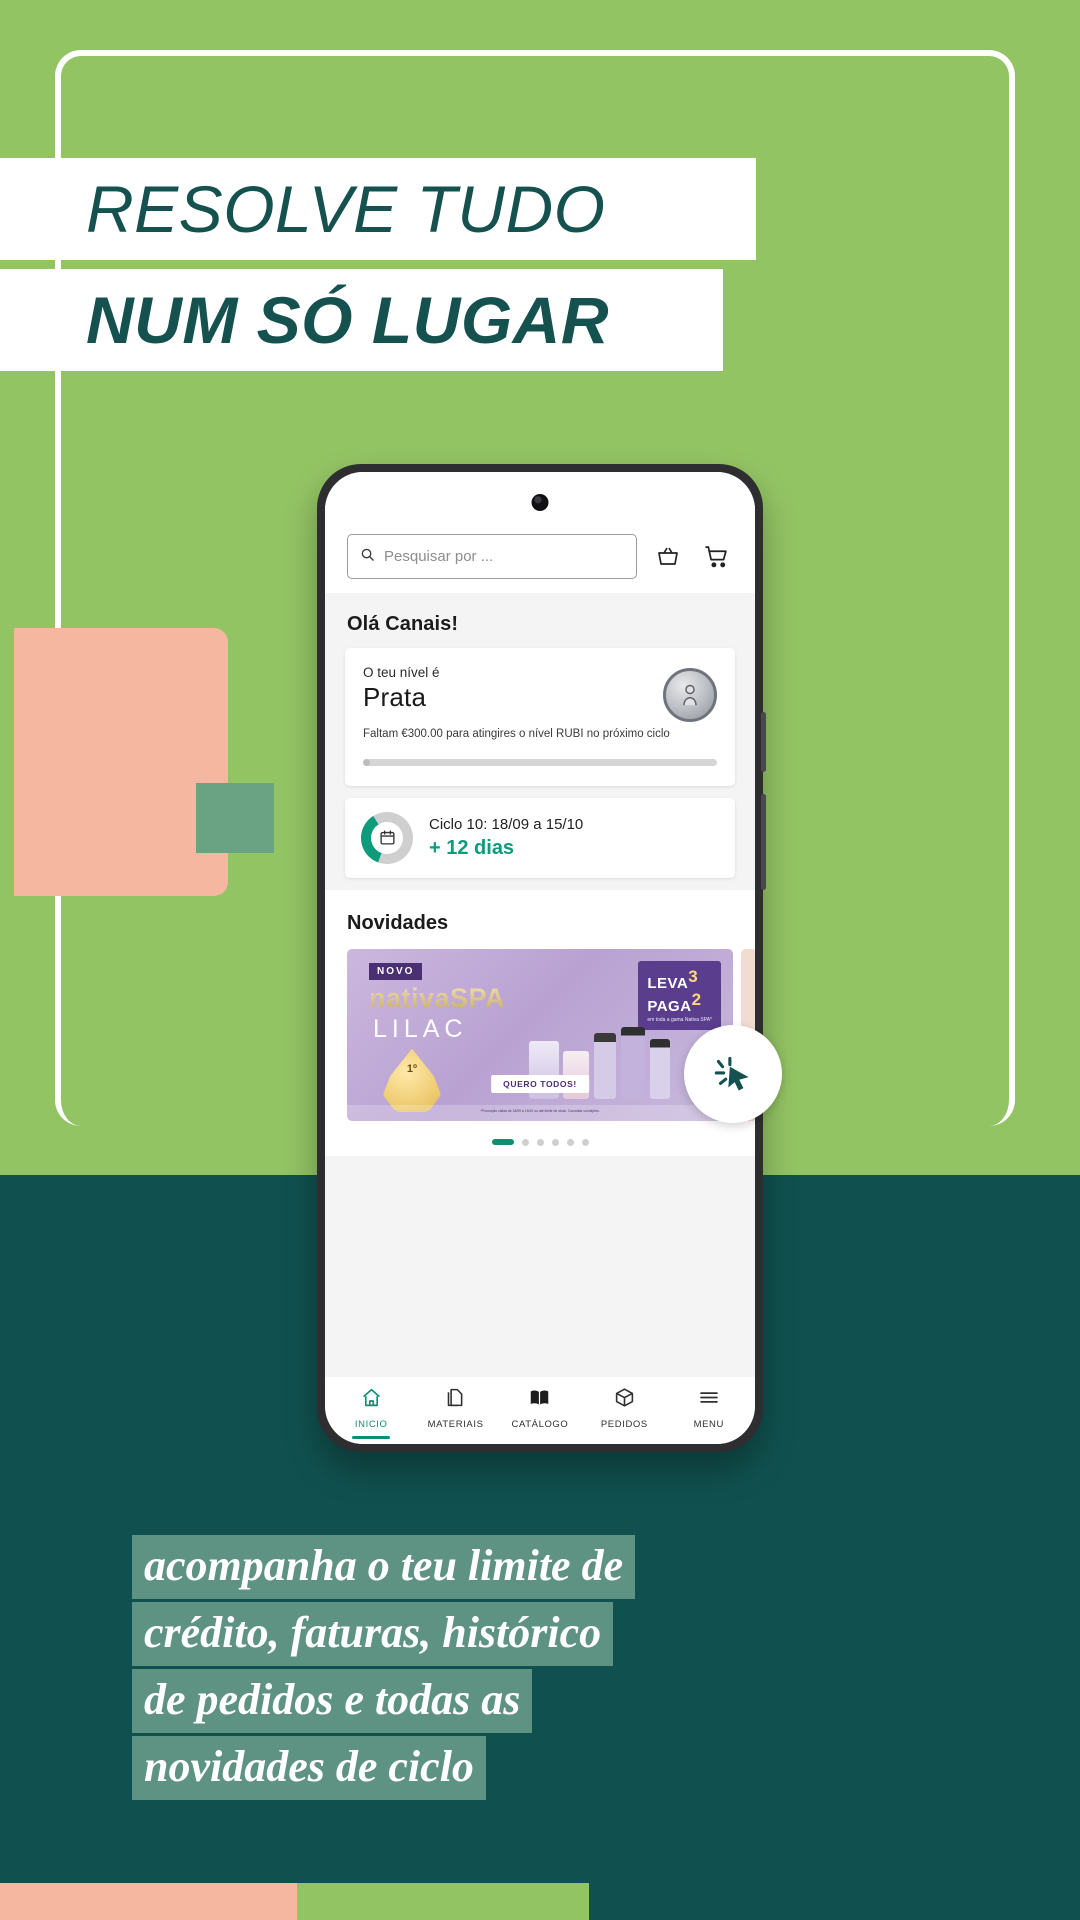 The width and height of the screenshot is (1080, 1920). What do you see at coordinates (443, 1901) in the screenshot?
I see `footer-strip-green` at bounding box center [443, 1901].